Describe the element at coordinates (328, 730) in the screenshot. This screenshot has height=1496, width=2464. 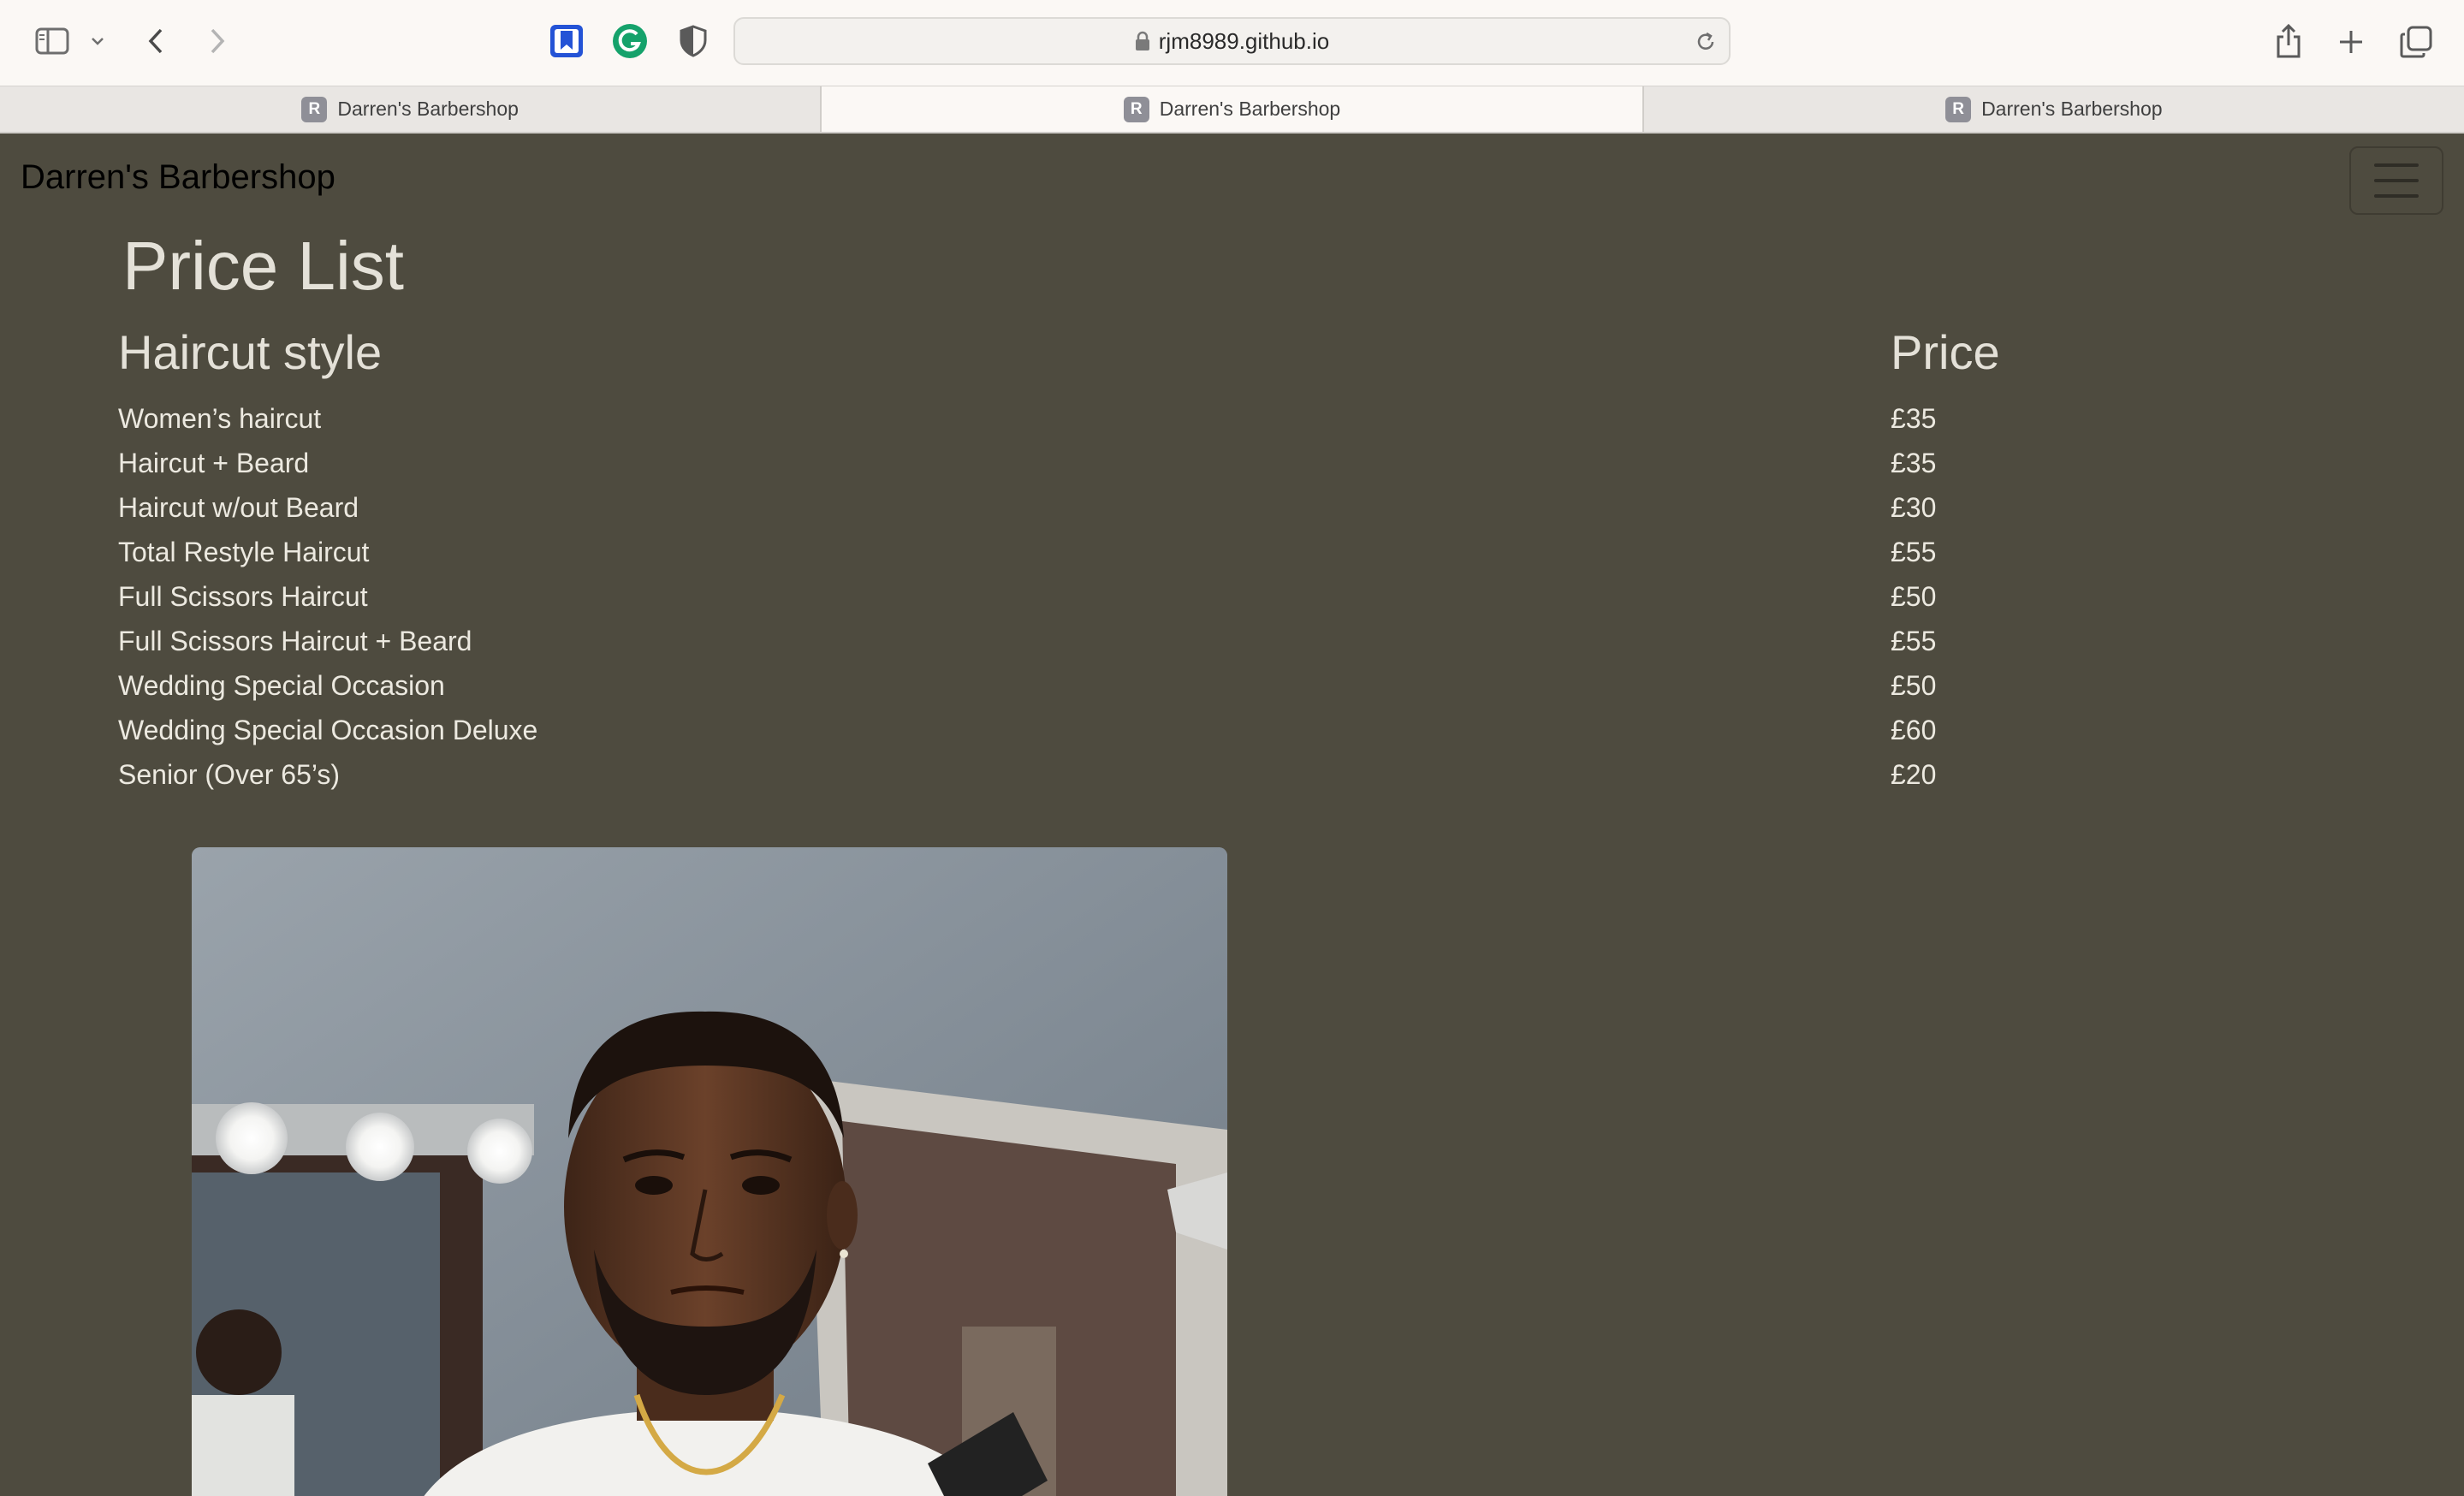
I see `haircut-style: Wedding Special Occasion Deluxe` at that location.